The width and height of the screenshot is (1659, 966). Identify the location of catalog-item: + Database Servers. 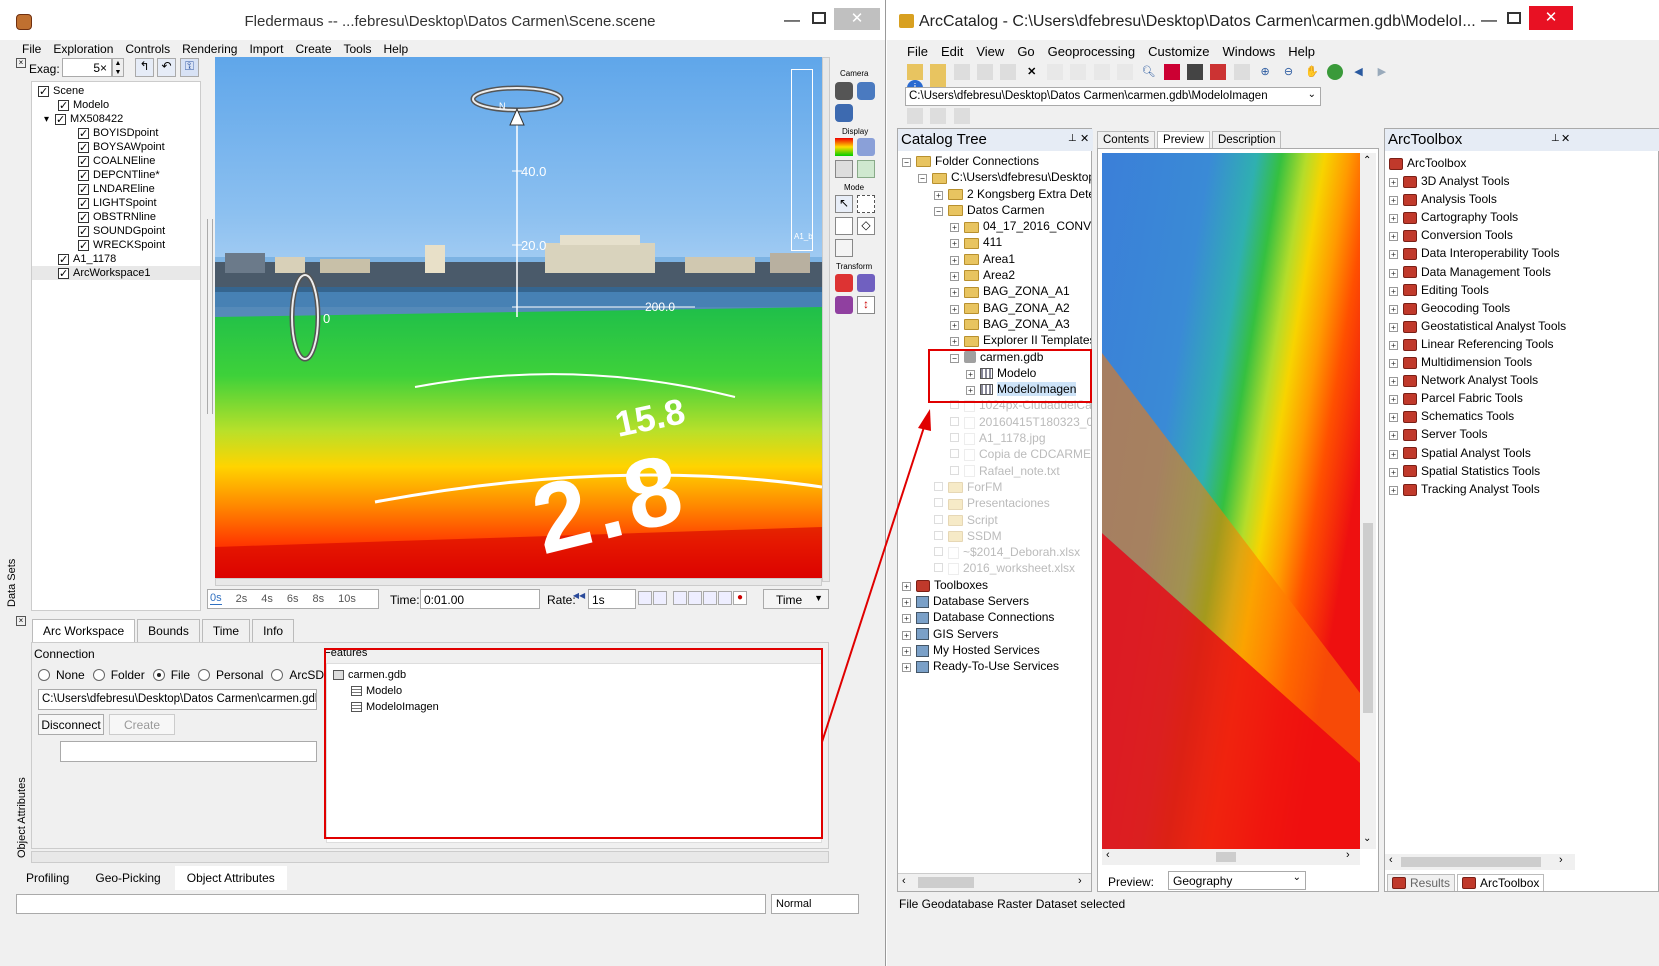
(996, 601).